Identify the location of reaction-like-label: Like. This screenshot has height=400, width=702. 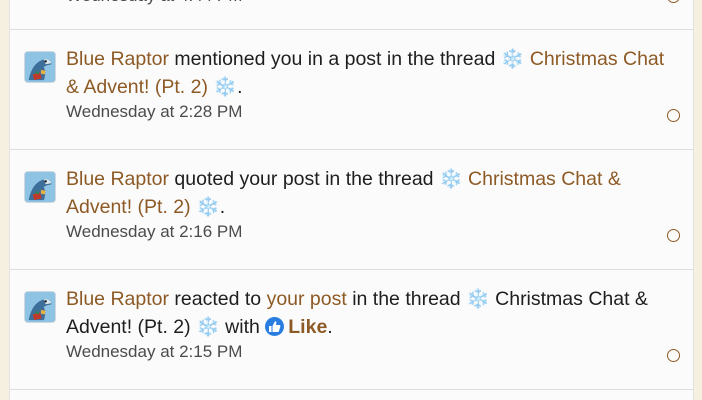
(308, 327).